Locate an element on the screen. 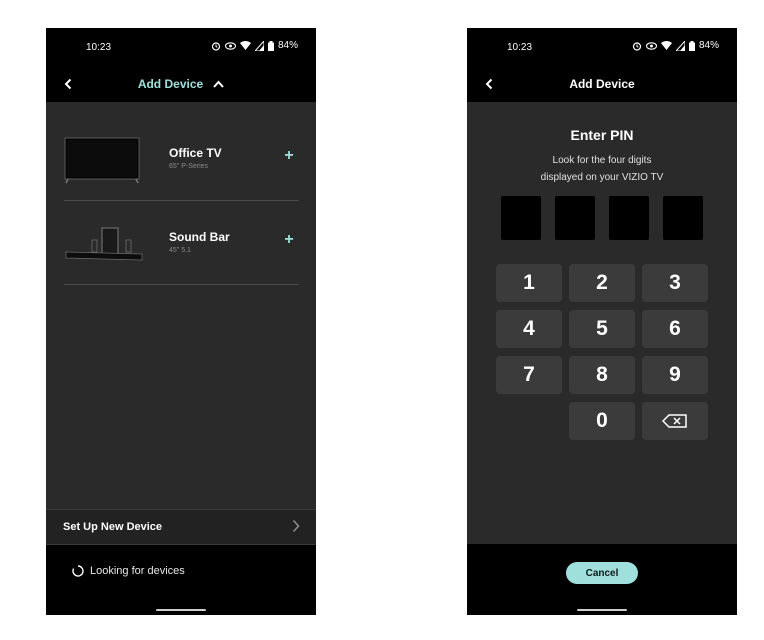  soundbar-icon is located at coordinates (104, 244).